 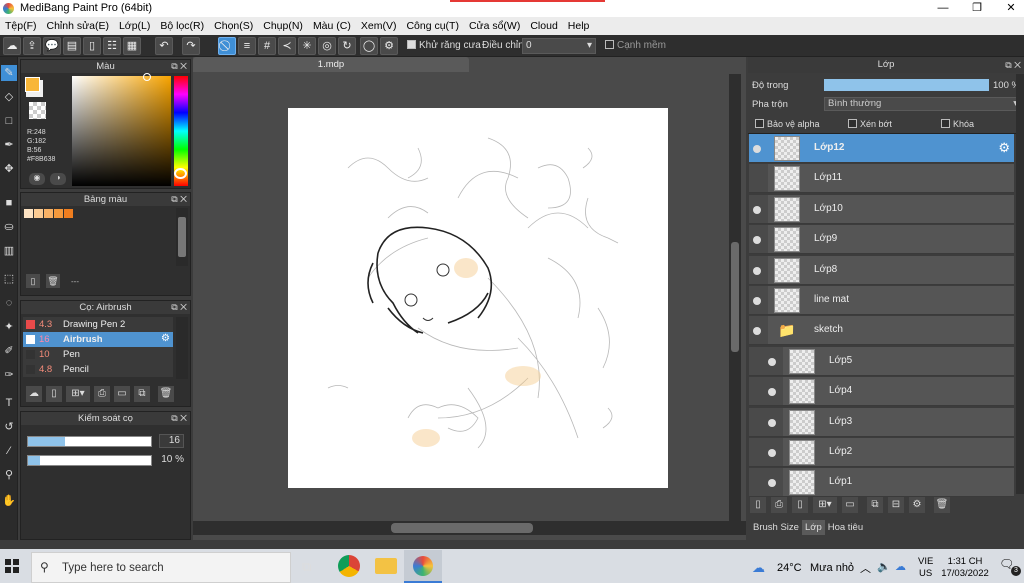 What do you see at coordinates (898, 392) in the screenshot?
I see `layer-row: Lớp4` at bounding box center [898, 392].